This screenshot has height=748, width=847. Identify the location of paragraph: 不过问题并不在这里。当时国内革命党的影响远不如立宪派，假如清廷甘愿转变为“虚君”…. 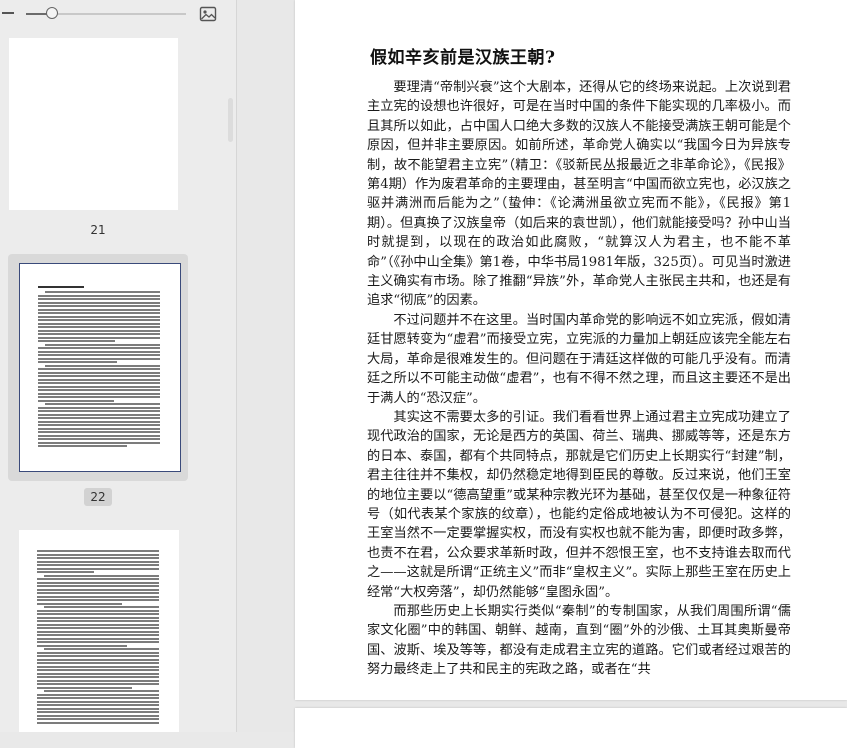
(579, 359).